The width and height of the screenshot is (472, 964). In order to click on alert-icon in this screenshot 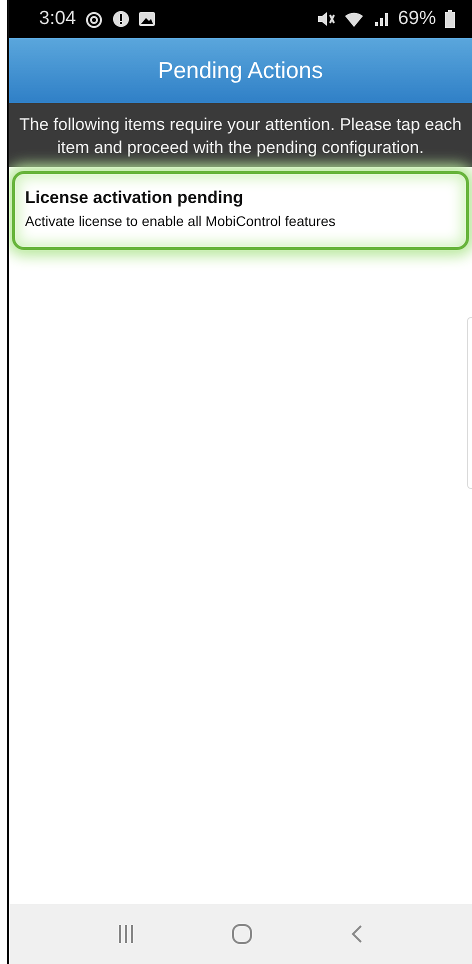, I will do `click(121, 19)`.